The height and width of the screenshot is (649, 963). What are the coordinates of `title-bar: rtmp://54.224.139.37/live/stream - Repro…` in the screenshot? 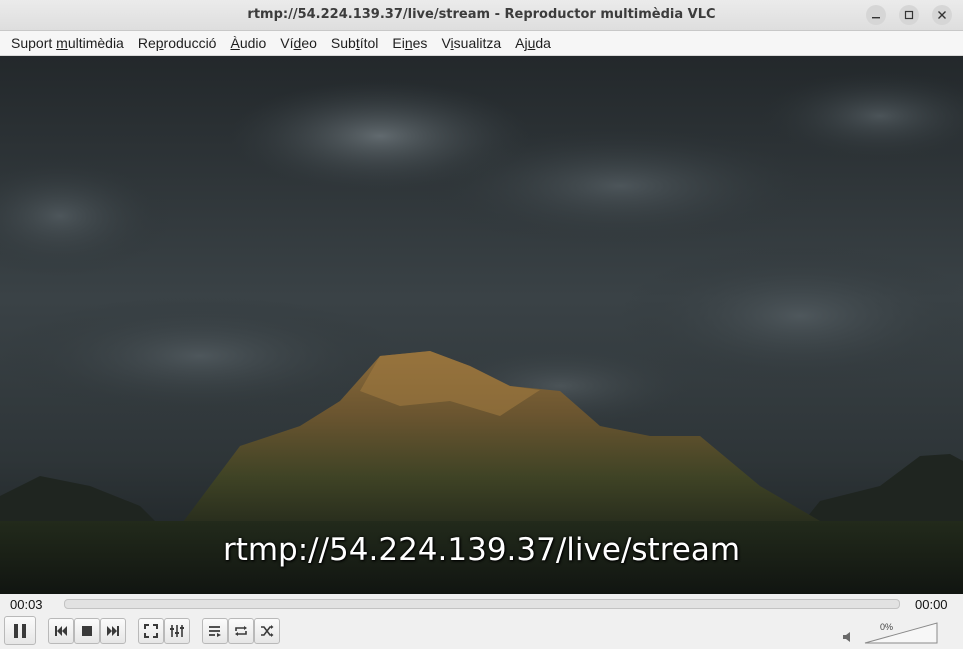 It's located at (481, 15).